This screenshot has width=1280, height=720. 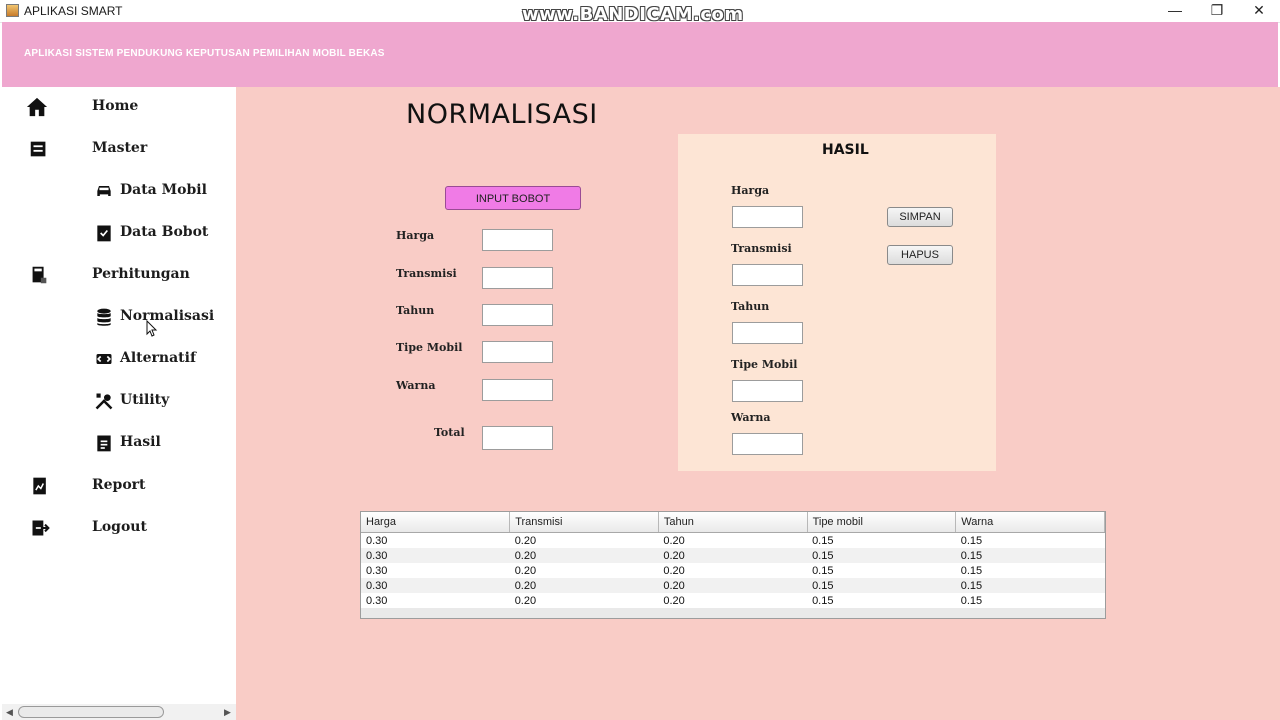 I want to click on window-title: APLIKASI SMART, so click(x=73, y=11).